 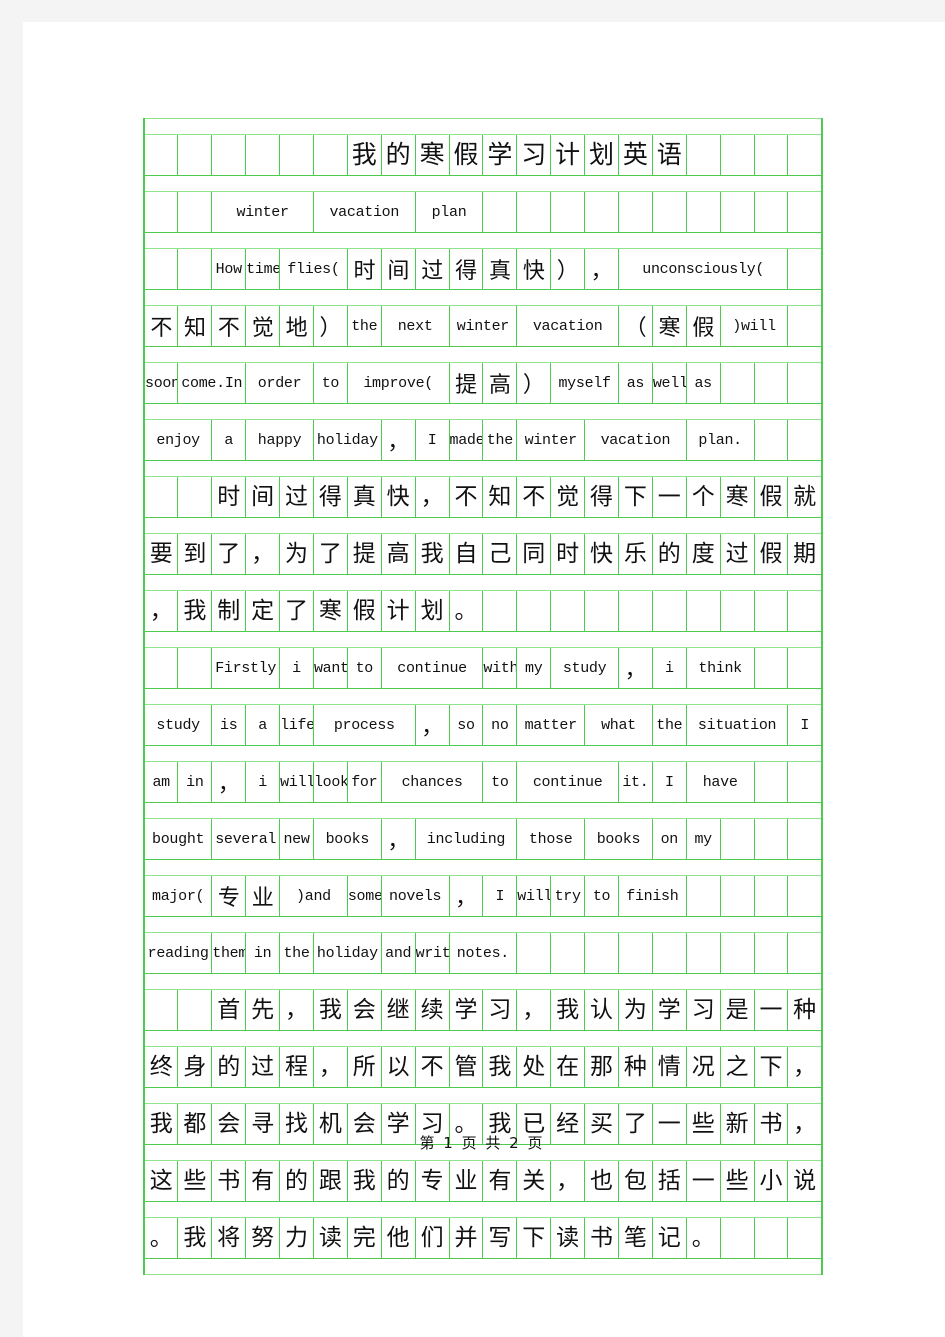 I want to click on grid-cell-word: will, so click(x=296, y=782).